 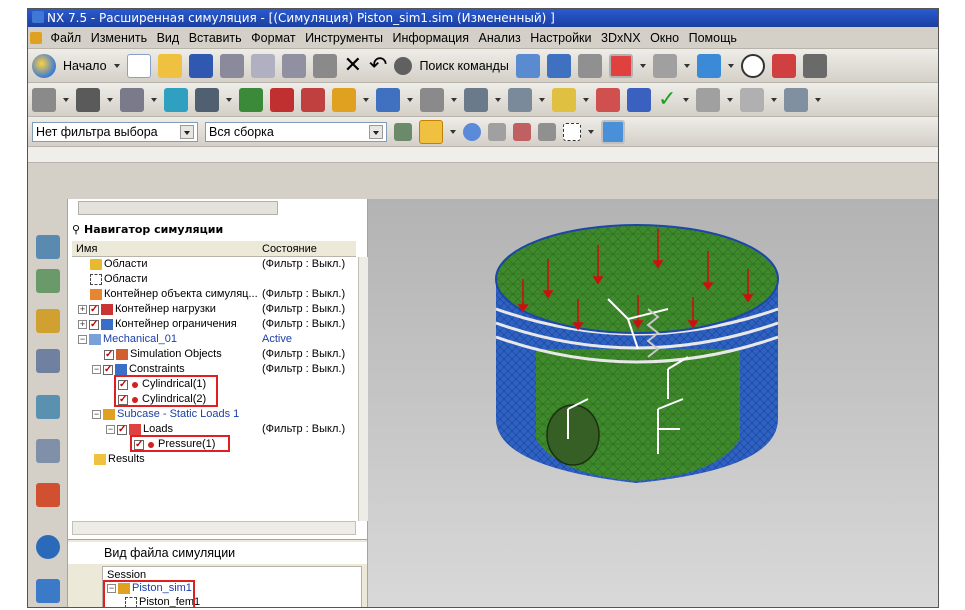 What do you see at coordinates (376, 131) in the screenshot?
I see `selection-scope-arrow-icon` at bounding box center [376, 131].